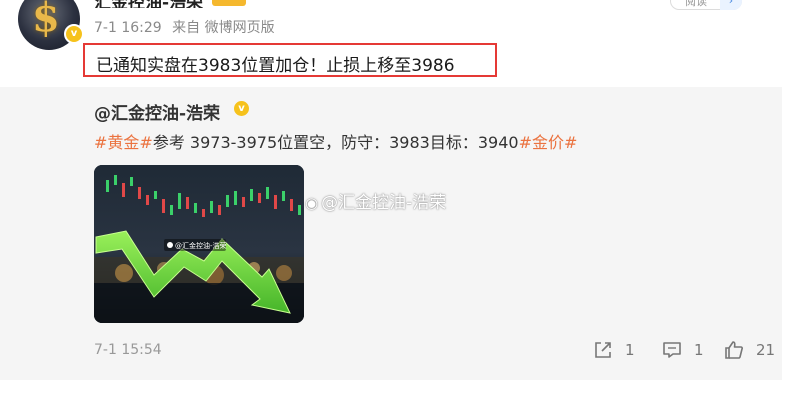 This screenshot has height=393, width=796. Describe the element at coordinates (123, 142) in the screenshot. I see `hashtag-gold: #黄金#` at that location.